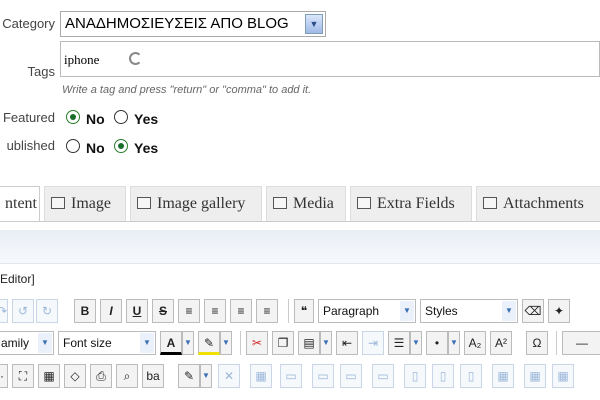 The image size is (600, 400). Describe the element at coordinates (163, 311) in the screenshot. I see `strikethrough-button: S` at that location.